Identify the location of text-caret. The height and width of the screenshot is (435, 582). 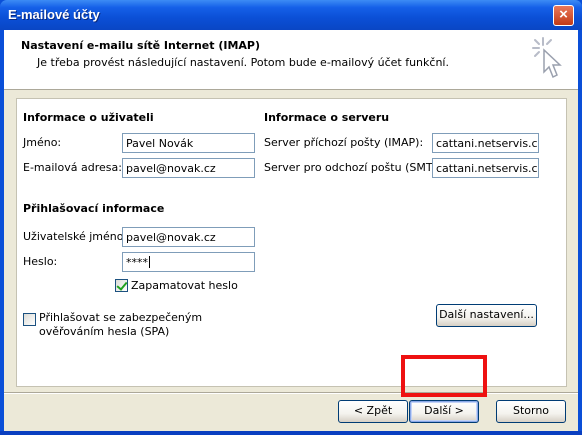
(149, 262).